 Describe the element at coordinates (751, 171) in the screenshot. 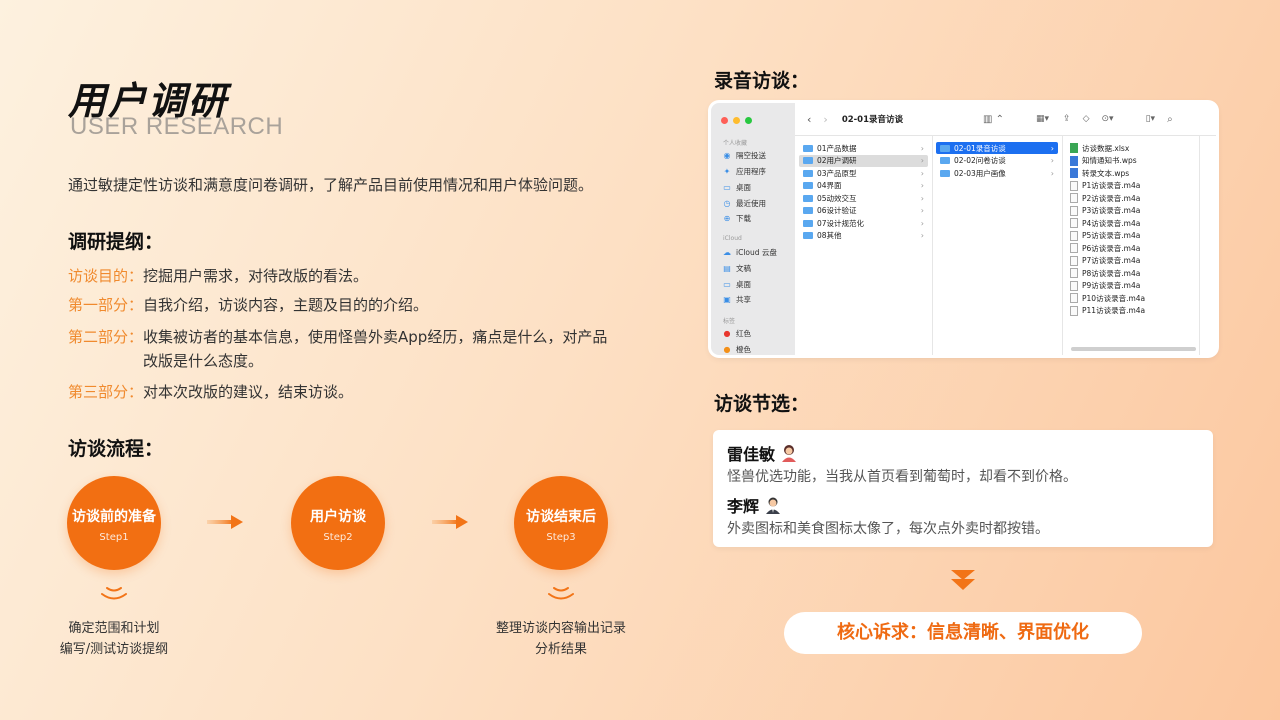

I see `sidebar-item-label: 应用程序` at that location.